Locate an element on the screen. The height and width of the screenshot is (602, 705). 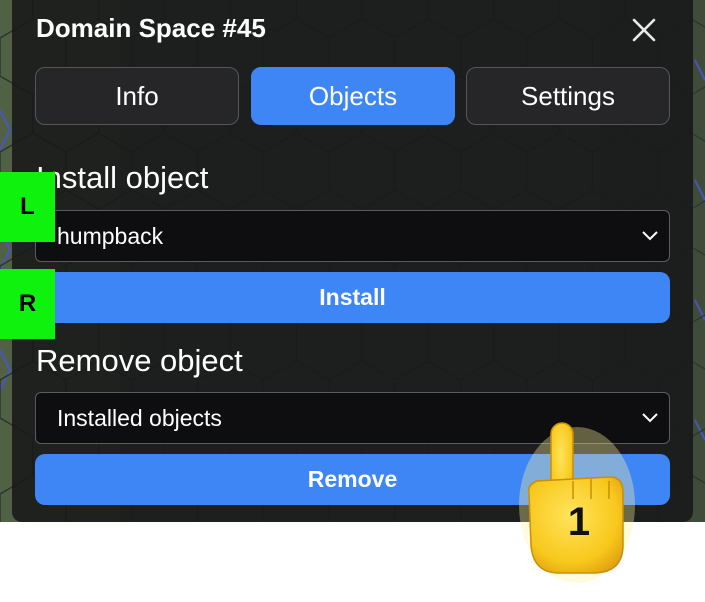
close-icon is located at coordinates (644, 30).